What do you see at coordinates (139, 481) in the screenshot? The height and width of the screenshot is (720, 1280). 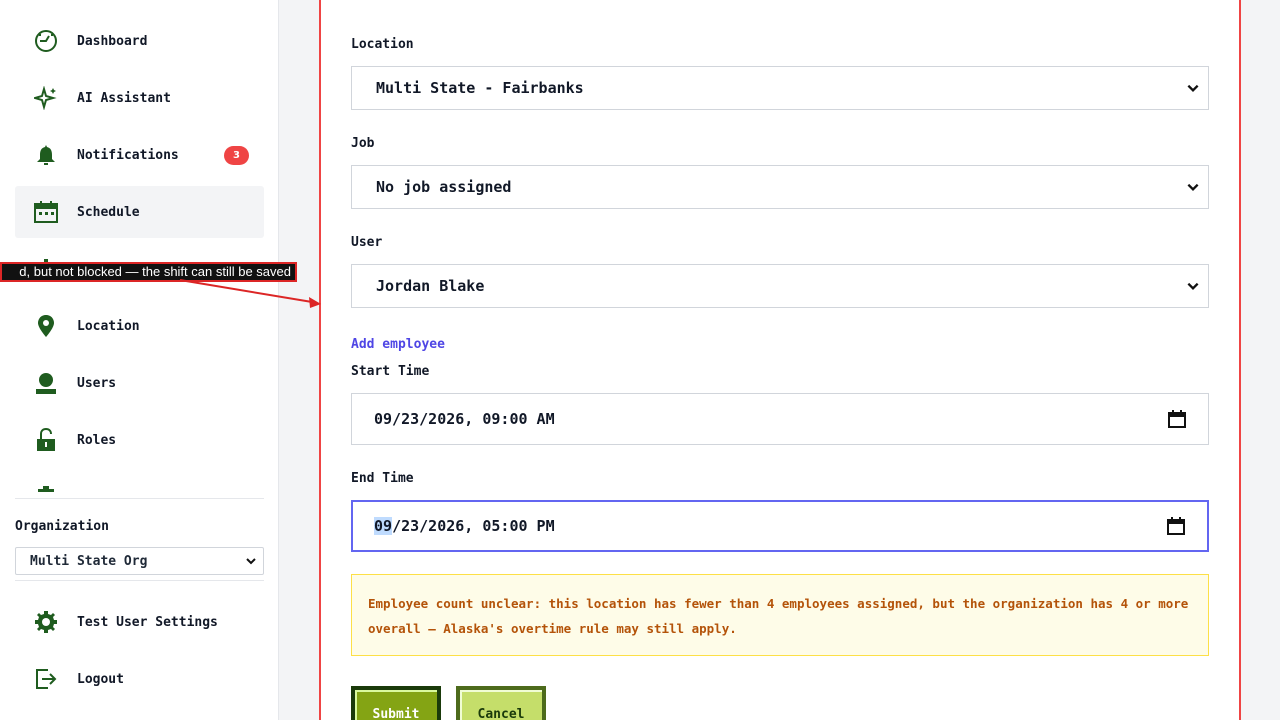 I see `sidebar-item-more` at bounding box center [139, 481].